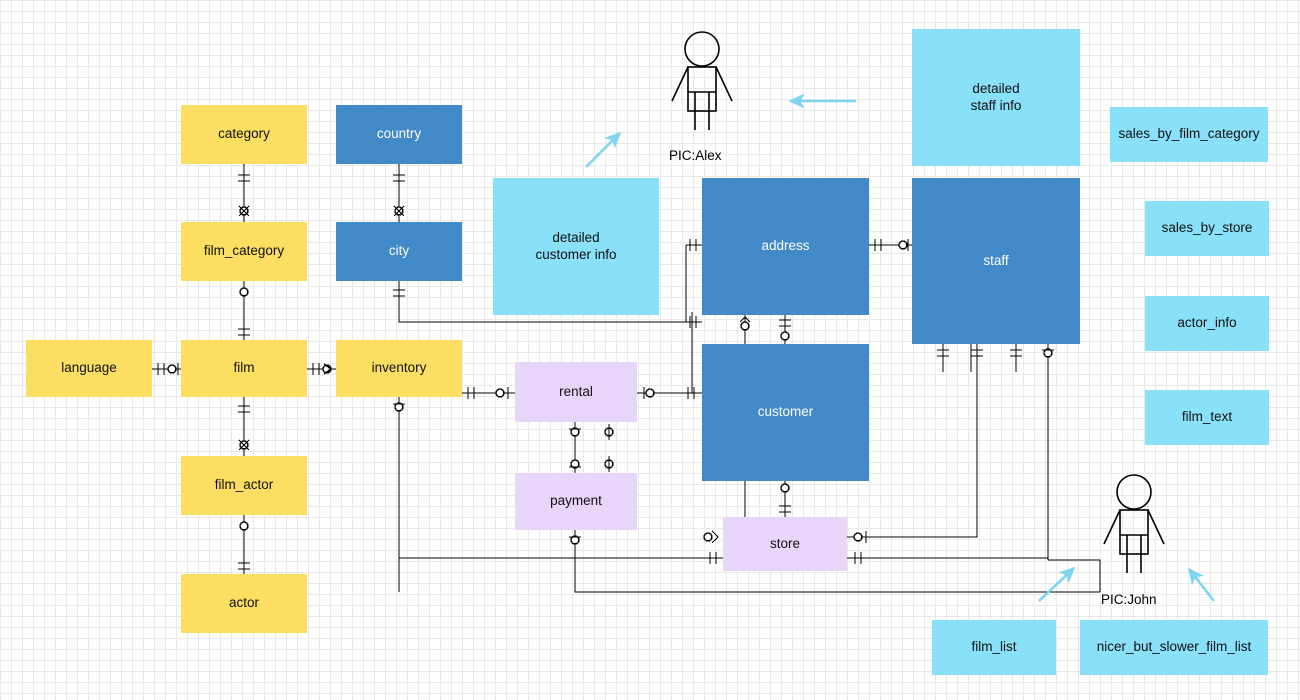 This screenshot has height=700, width=1300. What do you see at coordinates (785, 329) in the screenshot?
I see `edge-address-customer` at bounding box center [785, 329].